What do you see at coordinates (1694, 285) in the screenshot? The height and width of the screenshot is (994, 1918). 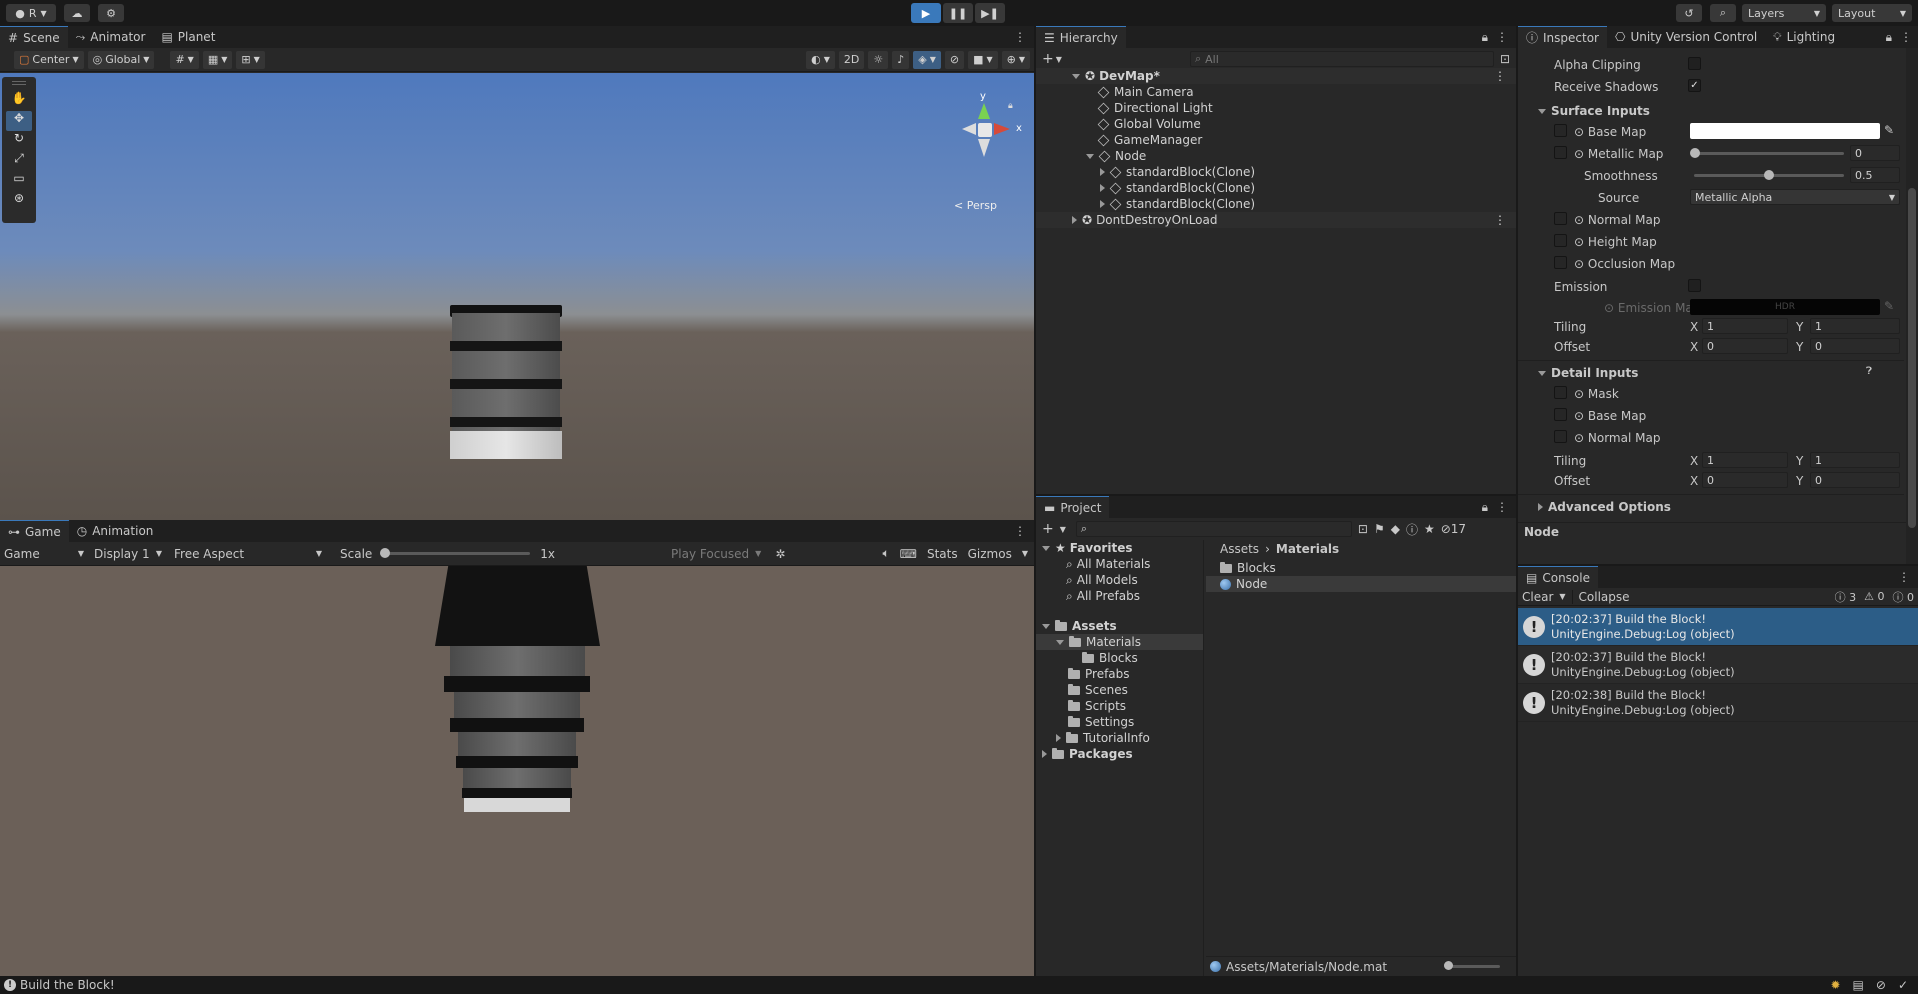 I see `emission-checkbox` at bounding box center [1694, 285].